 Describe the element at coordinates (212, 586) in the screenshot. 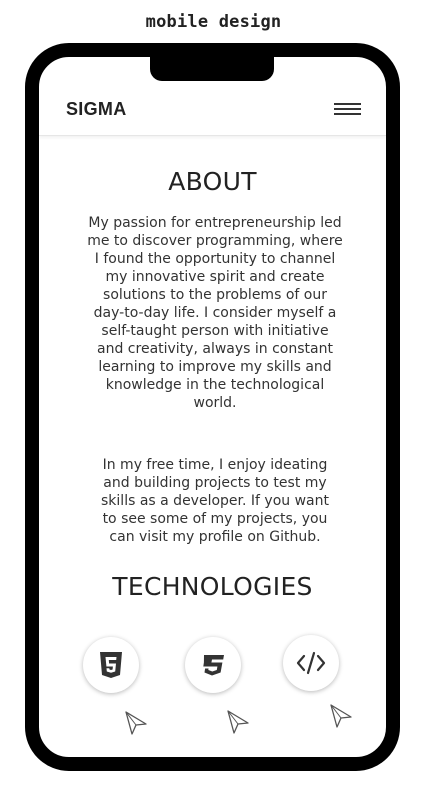

I see `technologies-title: TECHNOLOGIES` at that location.